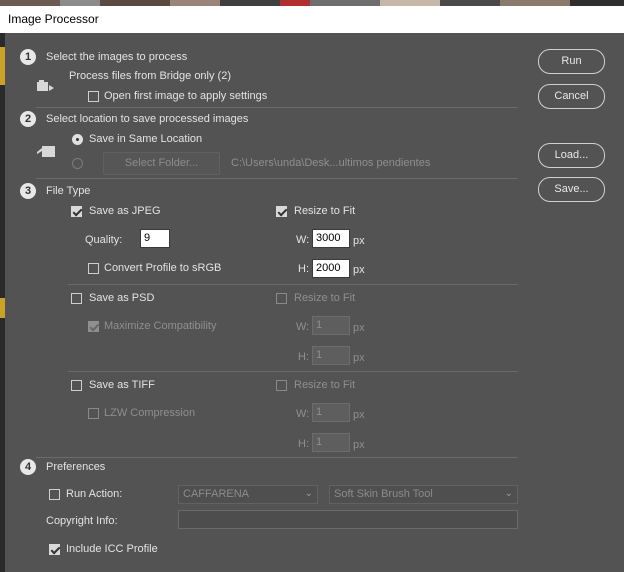  I want to click on run-action-label: Run Action:, so click(94, 494).